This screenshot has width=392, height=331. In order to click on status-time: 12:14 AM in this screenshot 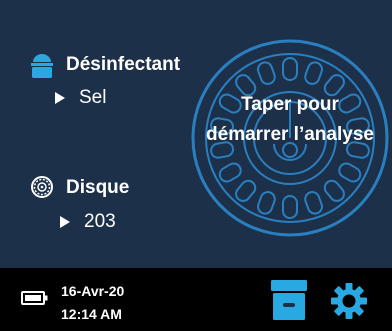, I will do `click(91, 314)`.